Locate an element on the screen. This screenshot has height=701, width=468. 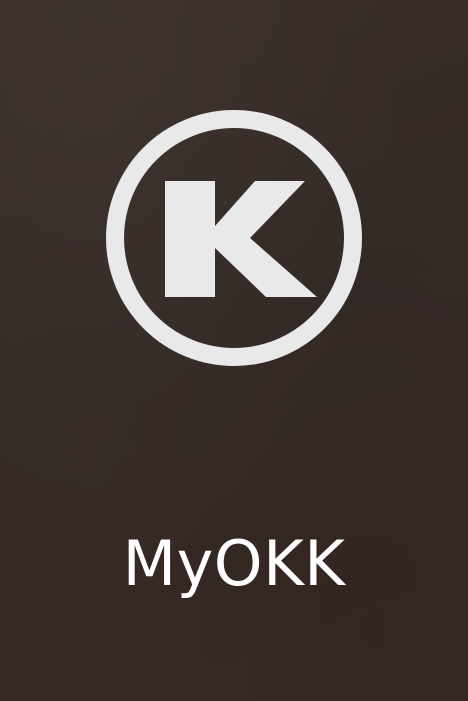
app-name-title: MyOKK is located at coordinates (234, 563).